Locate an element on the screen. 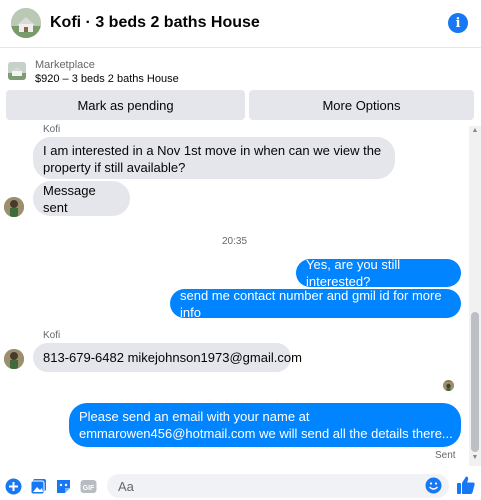 This screenshot has height=500, width=481. listing-avatar is located at coordinates (26, 23).